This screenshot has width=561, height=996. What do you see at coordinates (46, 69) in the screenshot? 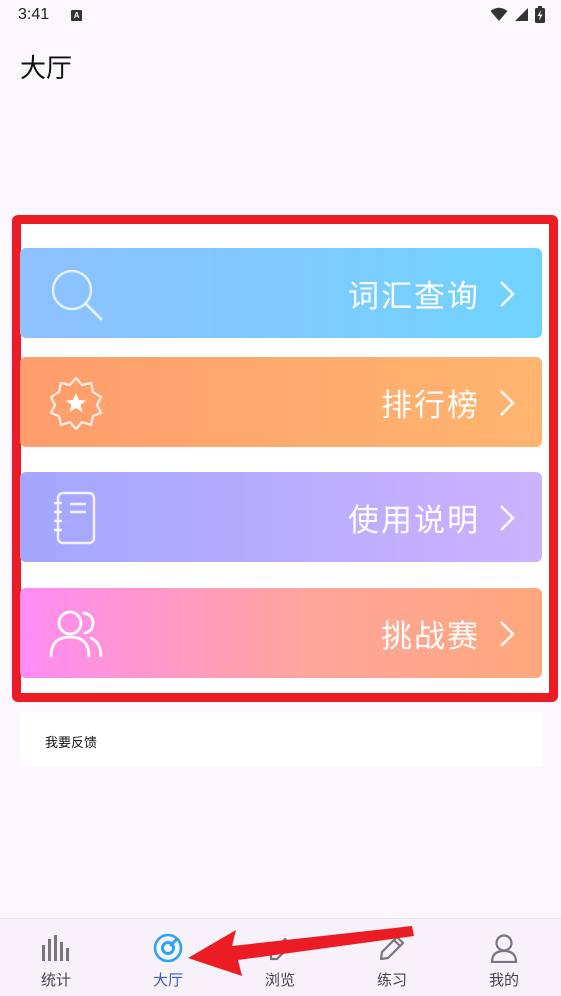
I see `page-title: 大厅` at bounding box center [46, 69].